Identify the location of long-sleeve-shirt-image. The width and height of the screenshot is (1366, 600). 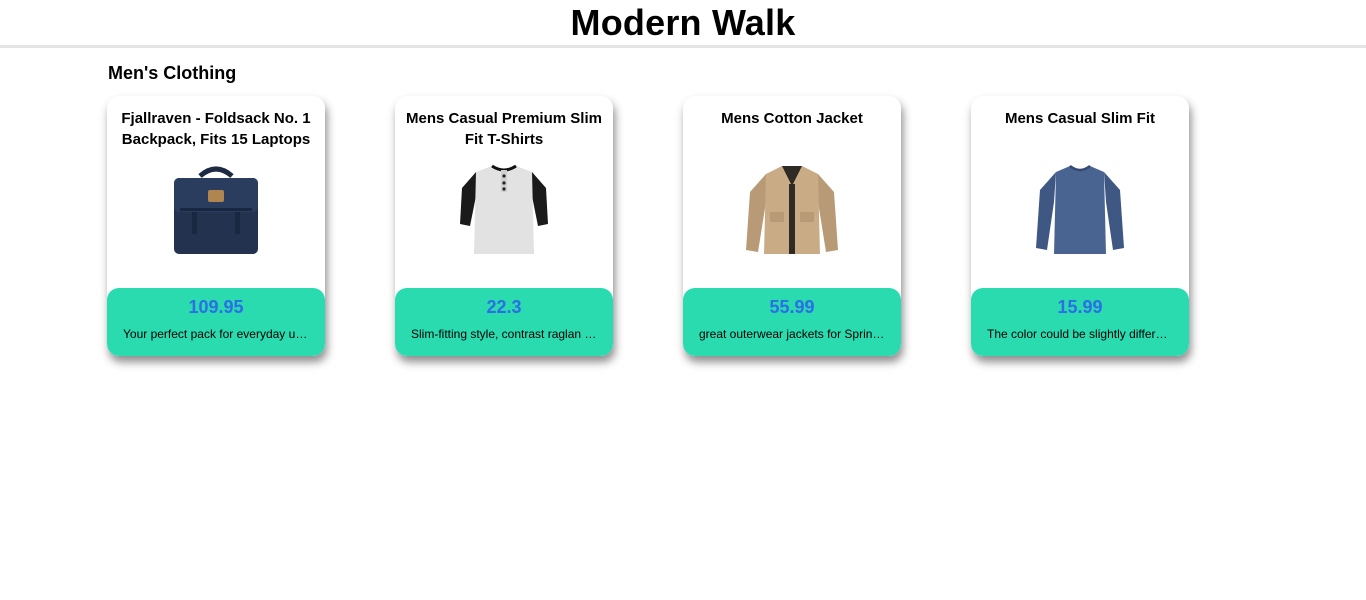
(1080, 210).